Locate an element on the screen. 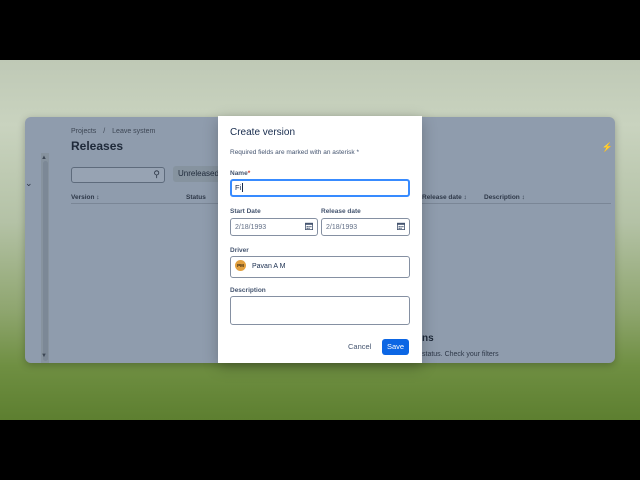  name-label: Name* is located at coordinates (240, 173).